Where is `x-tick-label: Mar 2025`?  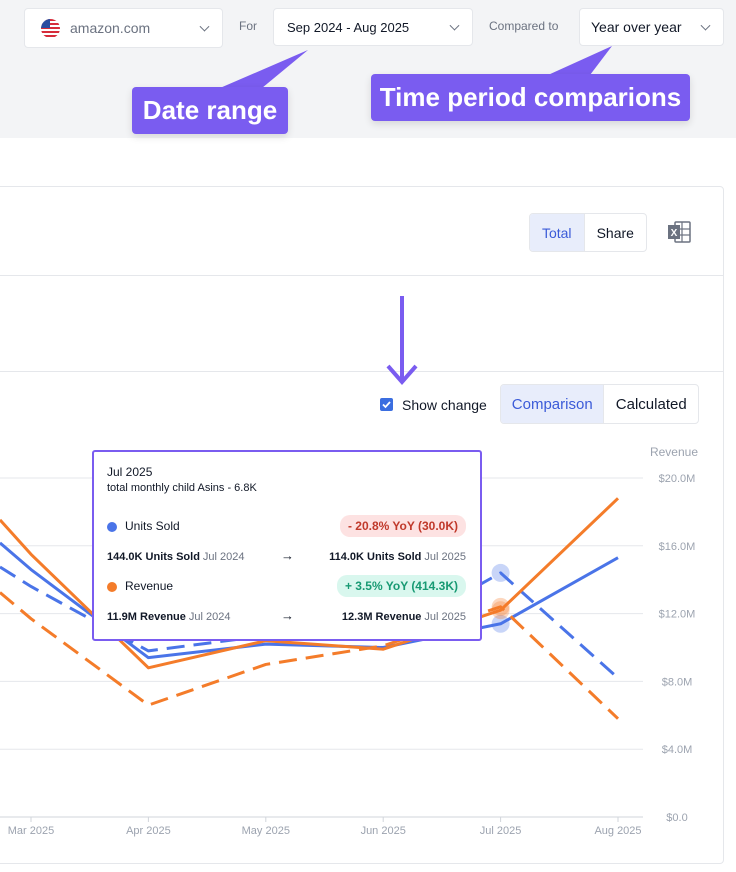
x-tick-label: Mar 2025 is located at coordinates (31, 831).